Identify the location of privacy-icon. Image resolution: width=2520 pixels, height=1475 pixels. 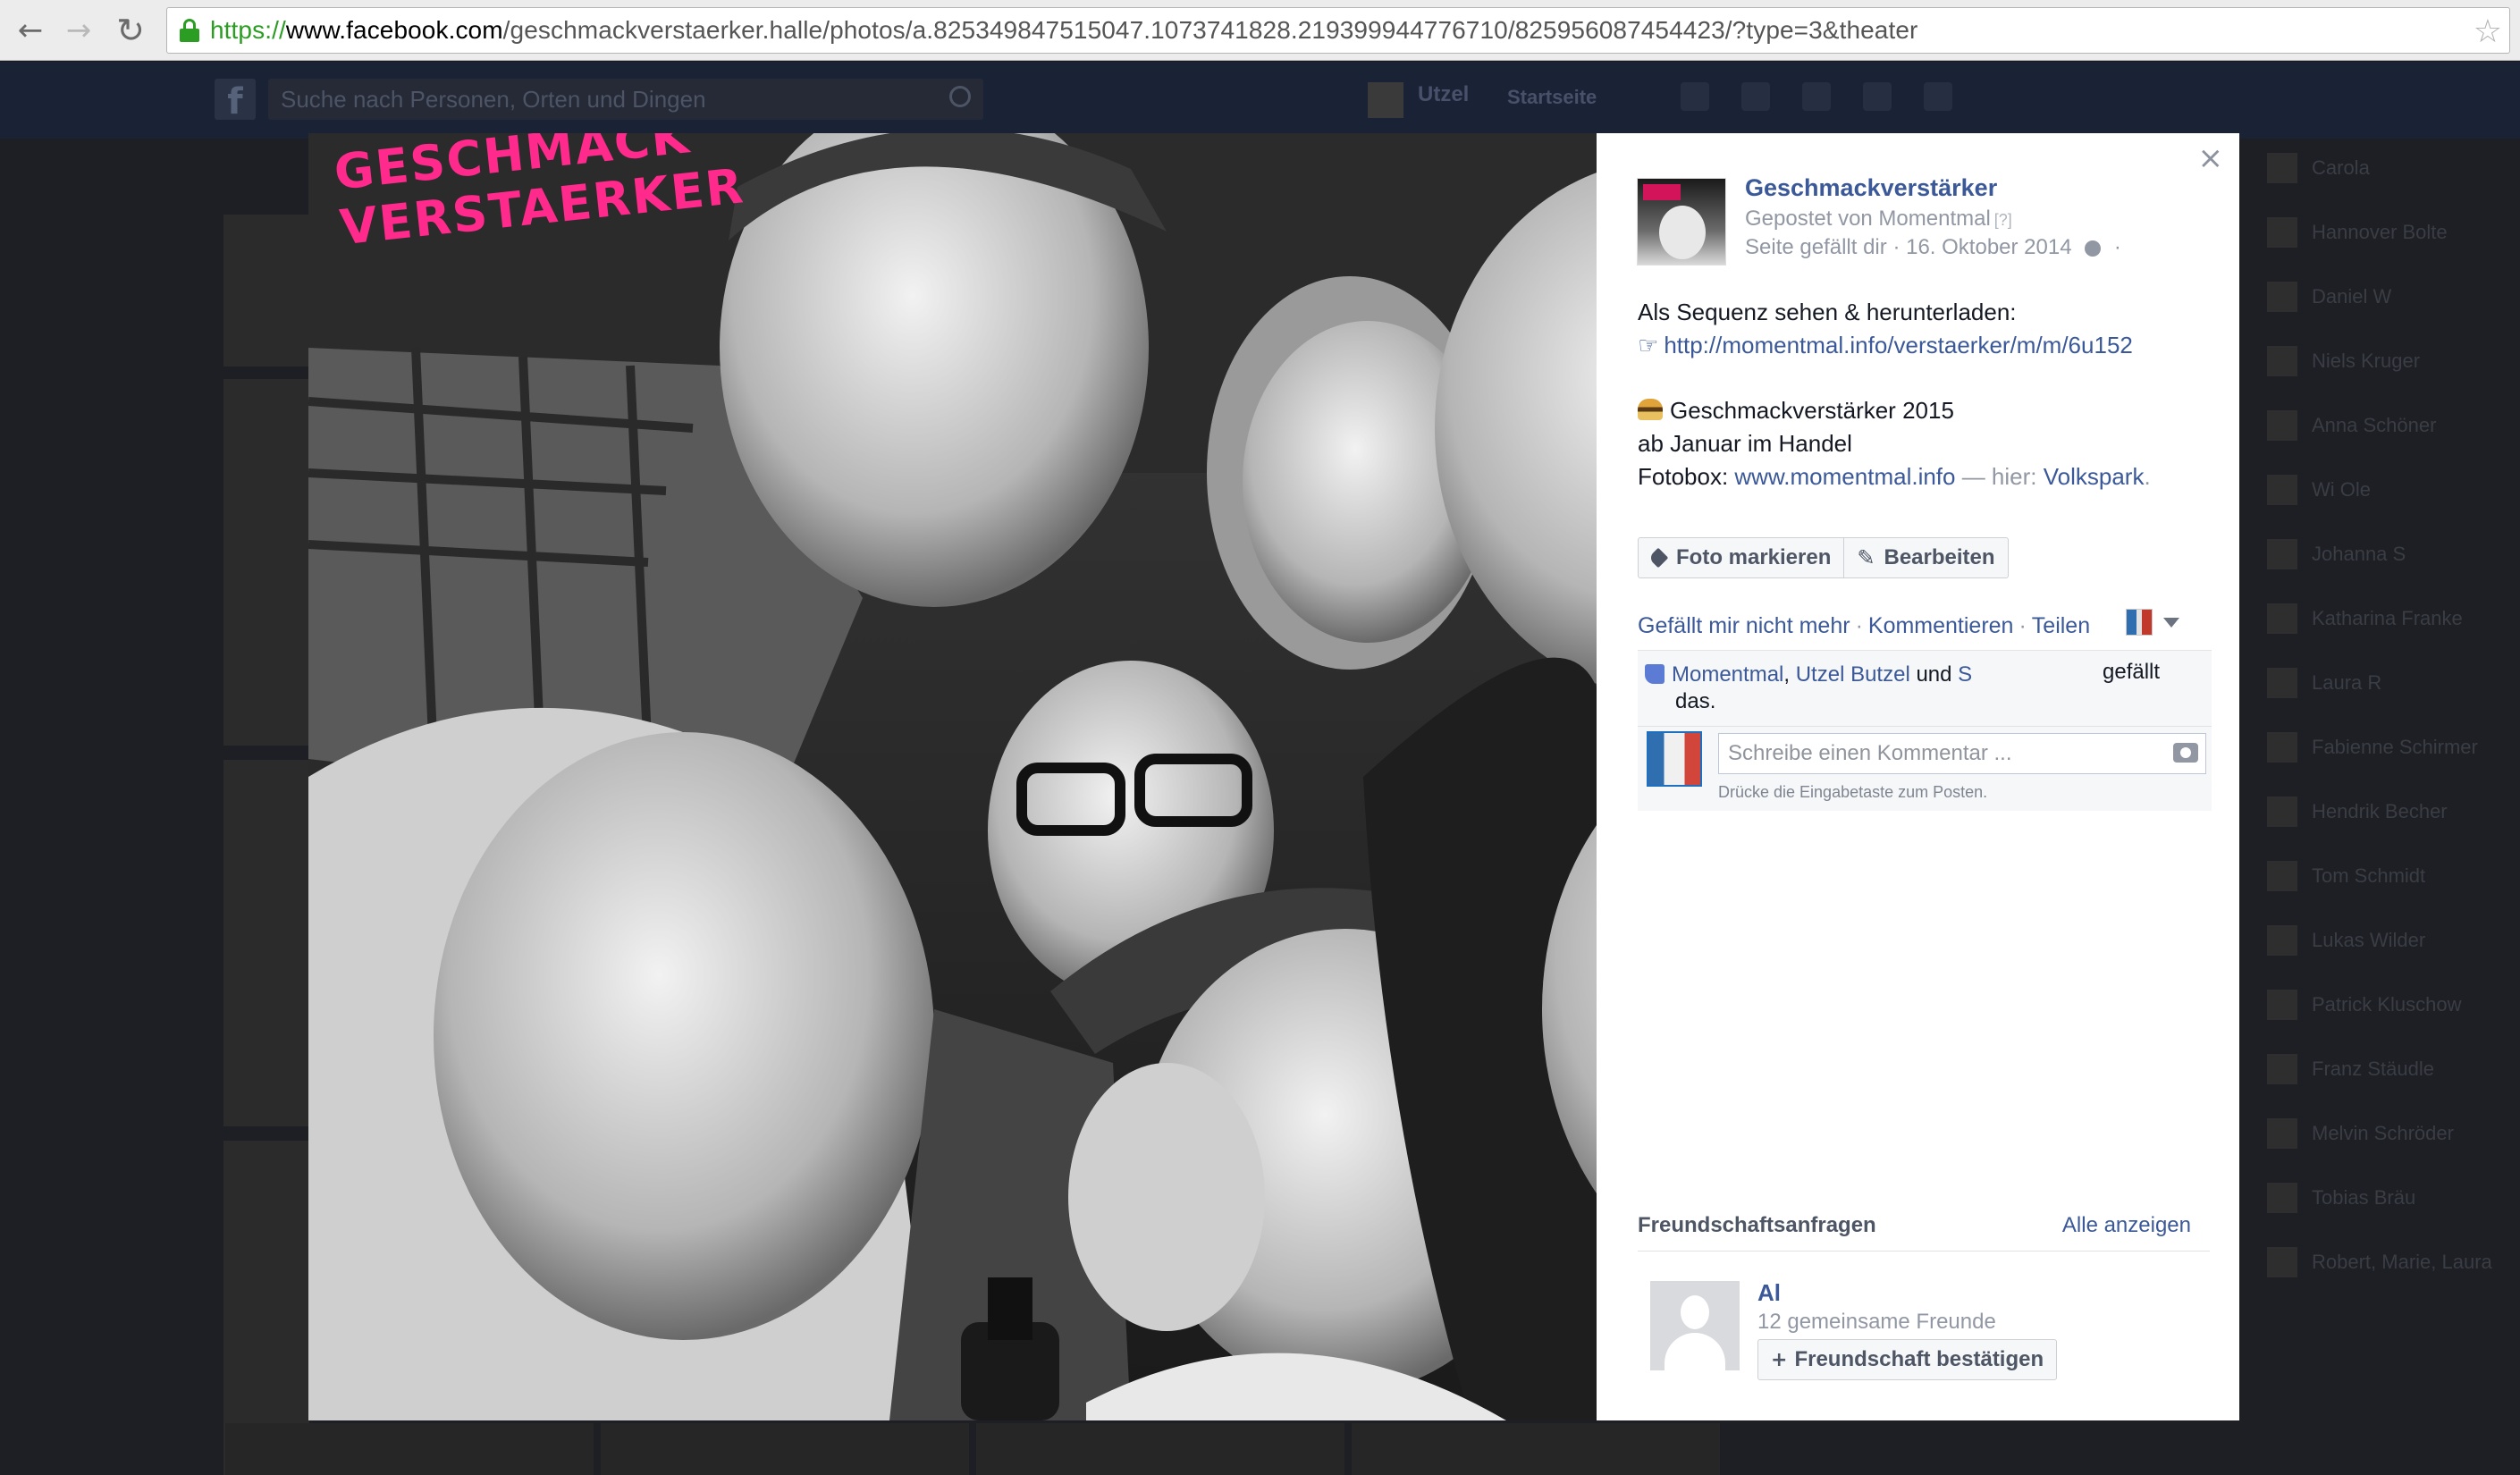
(1878, 96).